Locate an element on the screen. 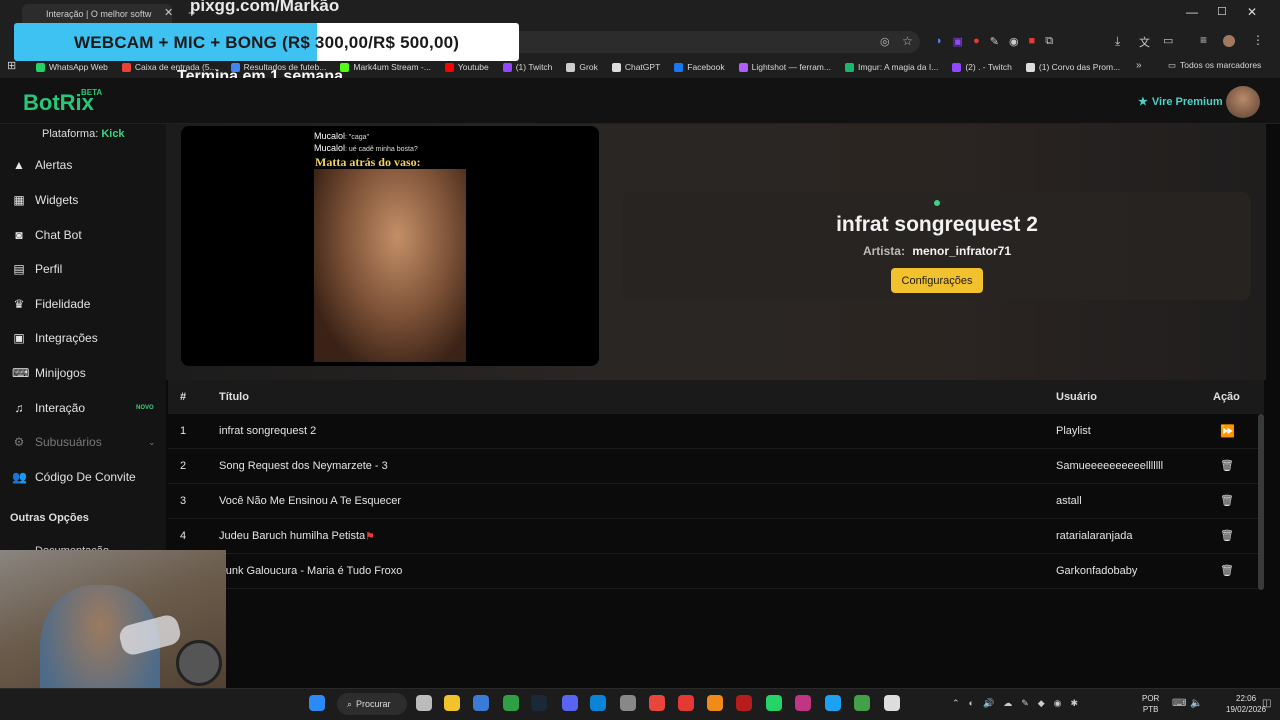 The image size is (1280, 720). bookmark-item: Facebook is located at coordinates (699, 67).